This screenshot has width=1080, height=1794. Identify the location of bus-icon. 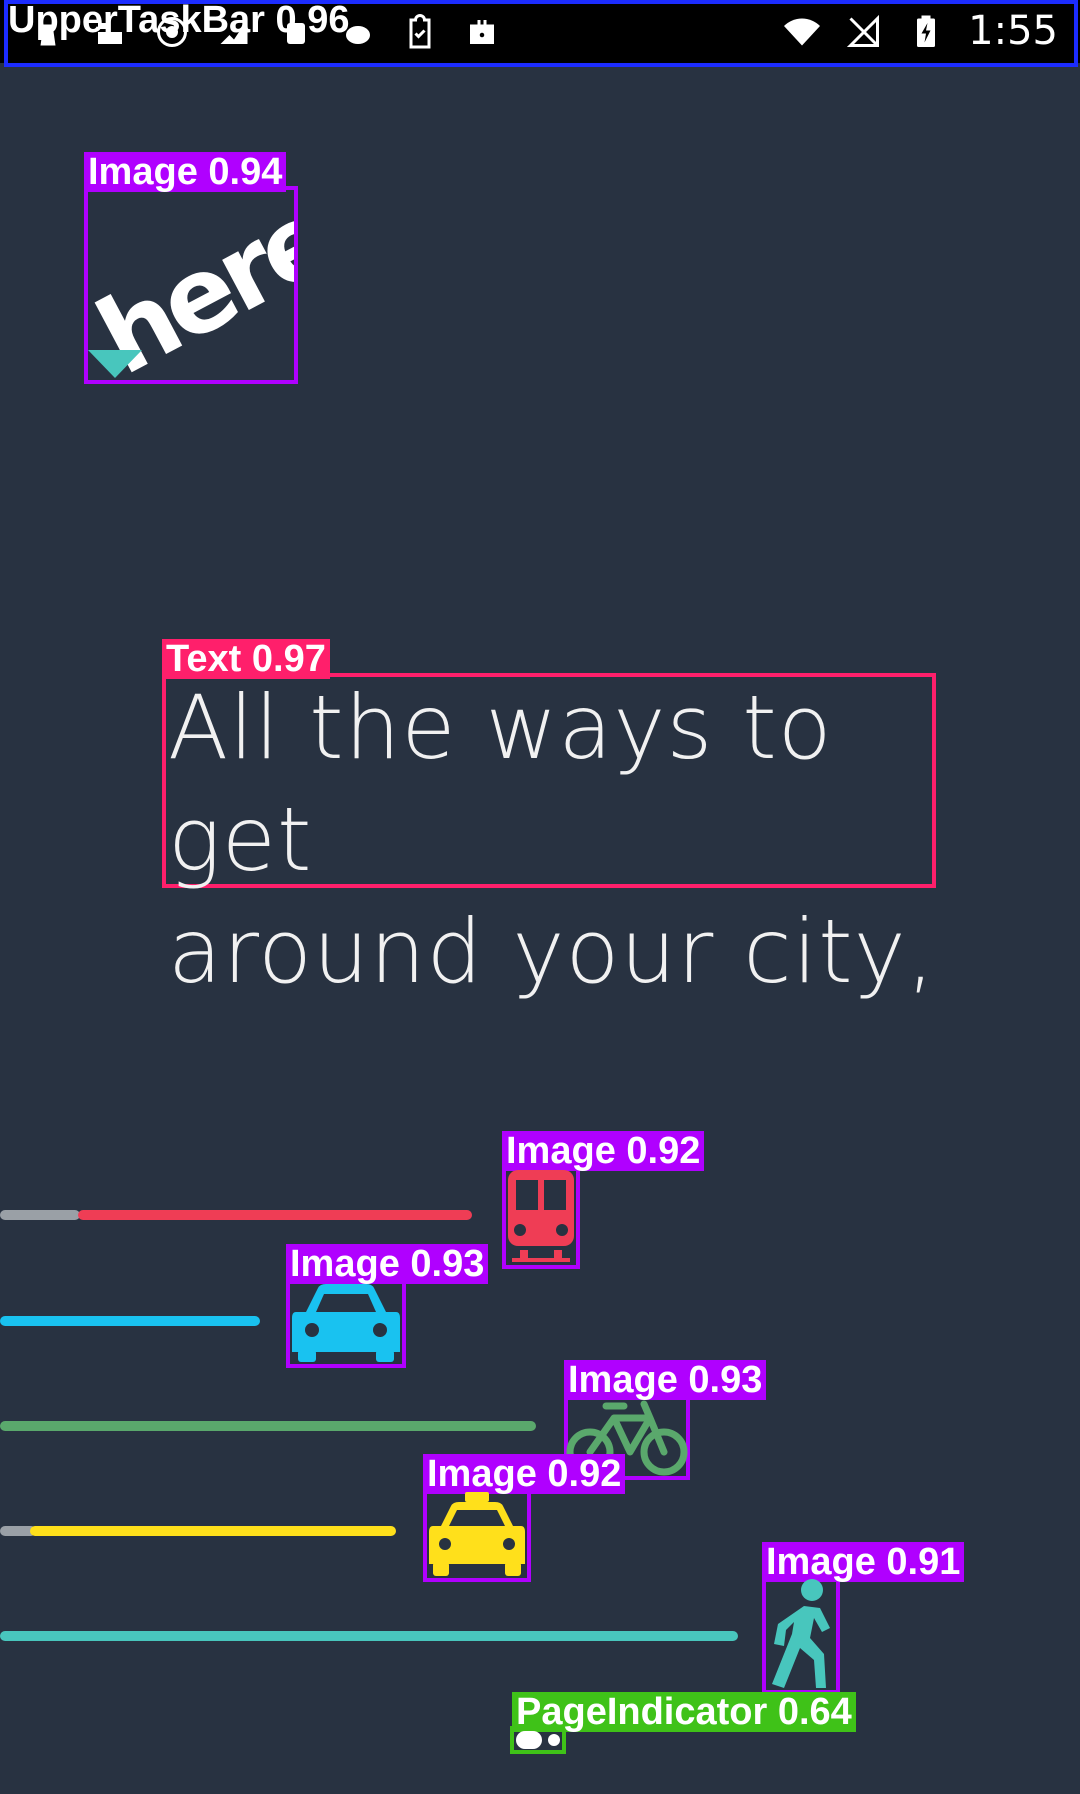
(541, 1216).